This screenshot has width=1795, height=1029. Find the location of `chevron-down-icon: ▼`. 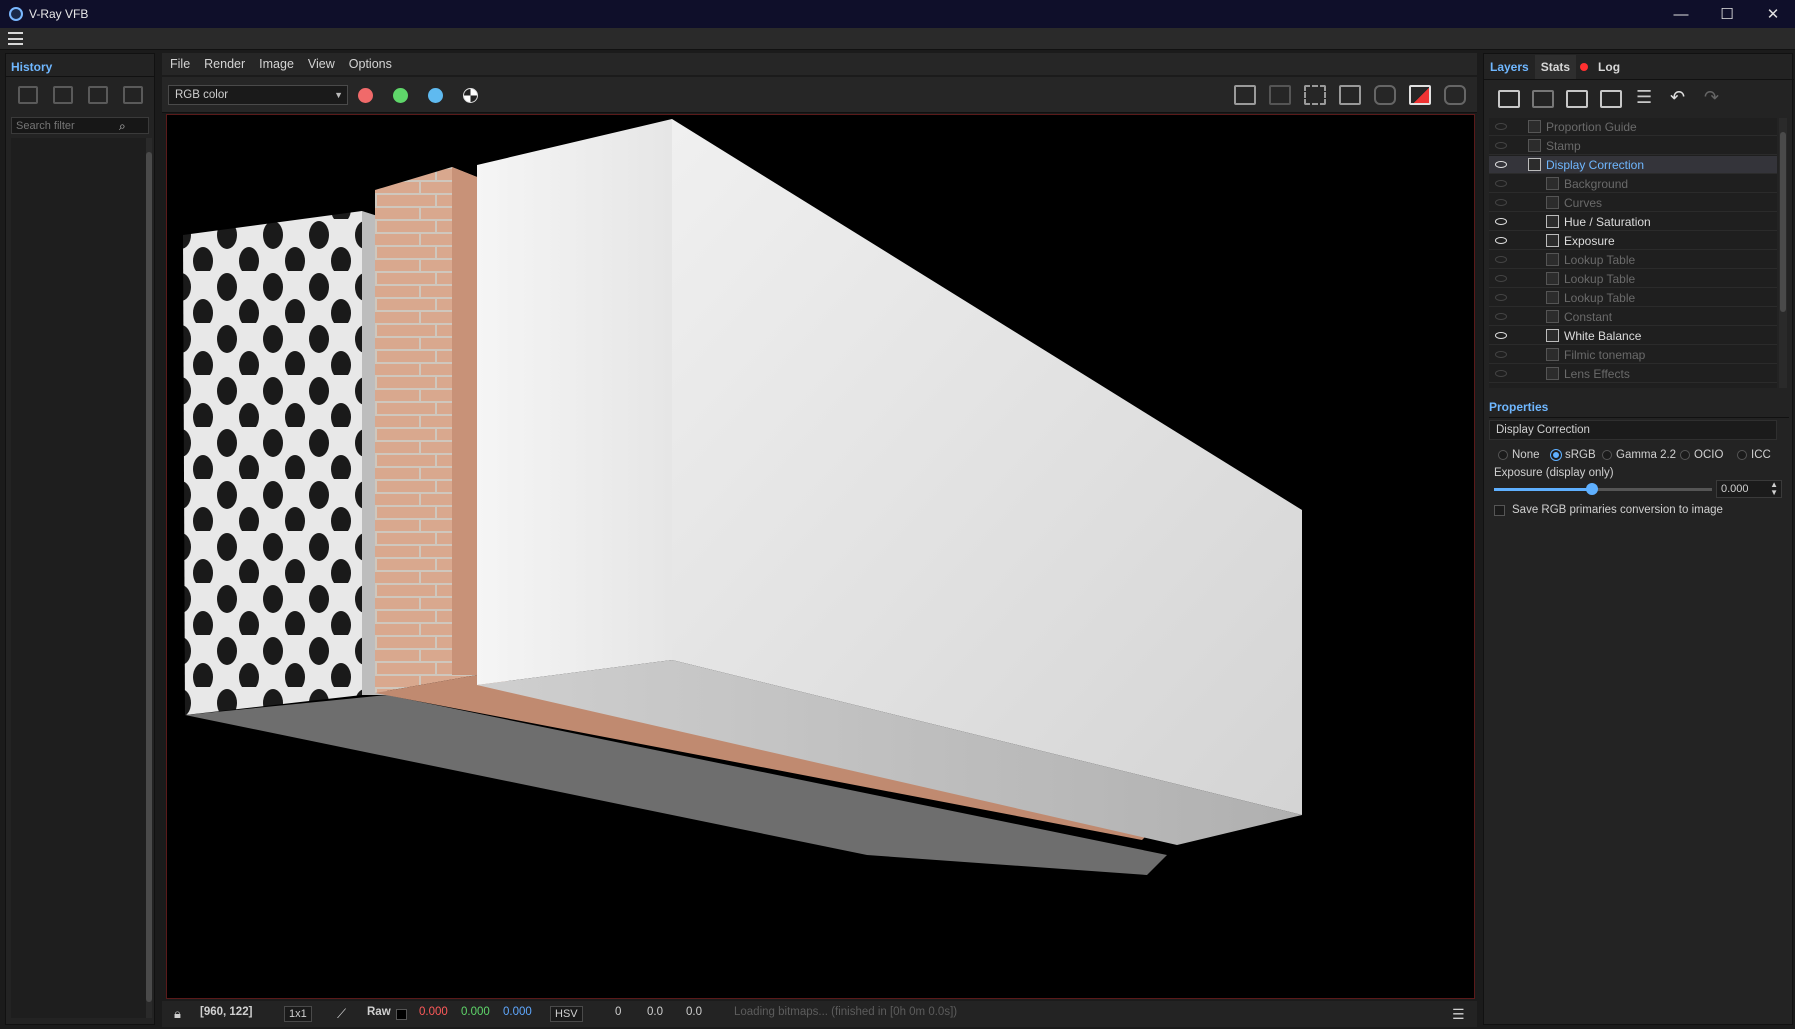

chevron-down-icon: ▼ is located at coordinates (338, 95).